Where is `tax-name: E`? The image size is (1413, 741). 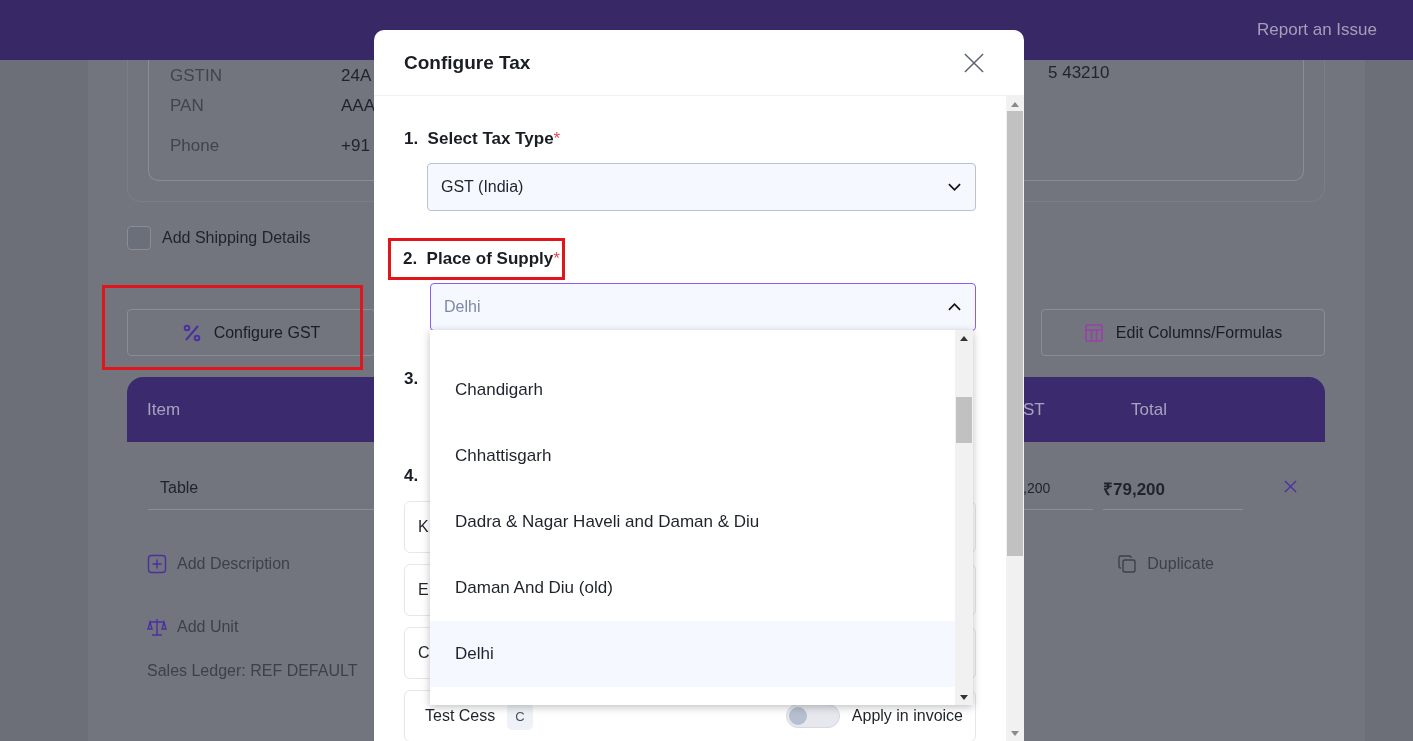
tax-name: E is located at coordinates (423, 590).